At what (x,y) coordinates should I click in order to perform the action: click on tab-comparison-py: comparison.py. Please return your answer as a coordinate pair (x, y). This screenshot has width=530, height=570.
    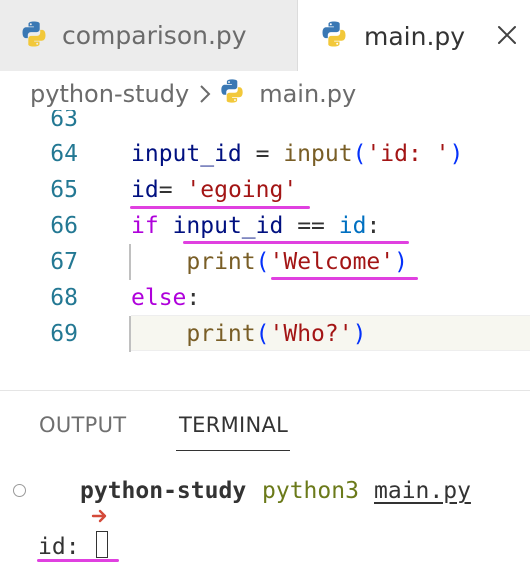
    Looking at the image, I should click on (149, 35).